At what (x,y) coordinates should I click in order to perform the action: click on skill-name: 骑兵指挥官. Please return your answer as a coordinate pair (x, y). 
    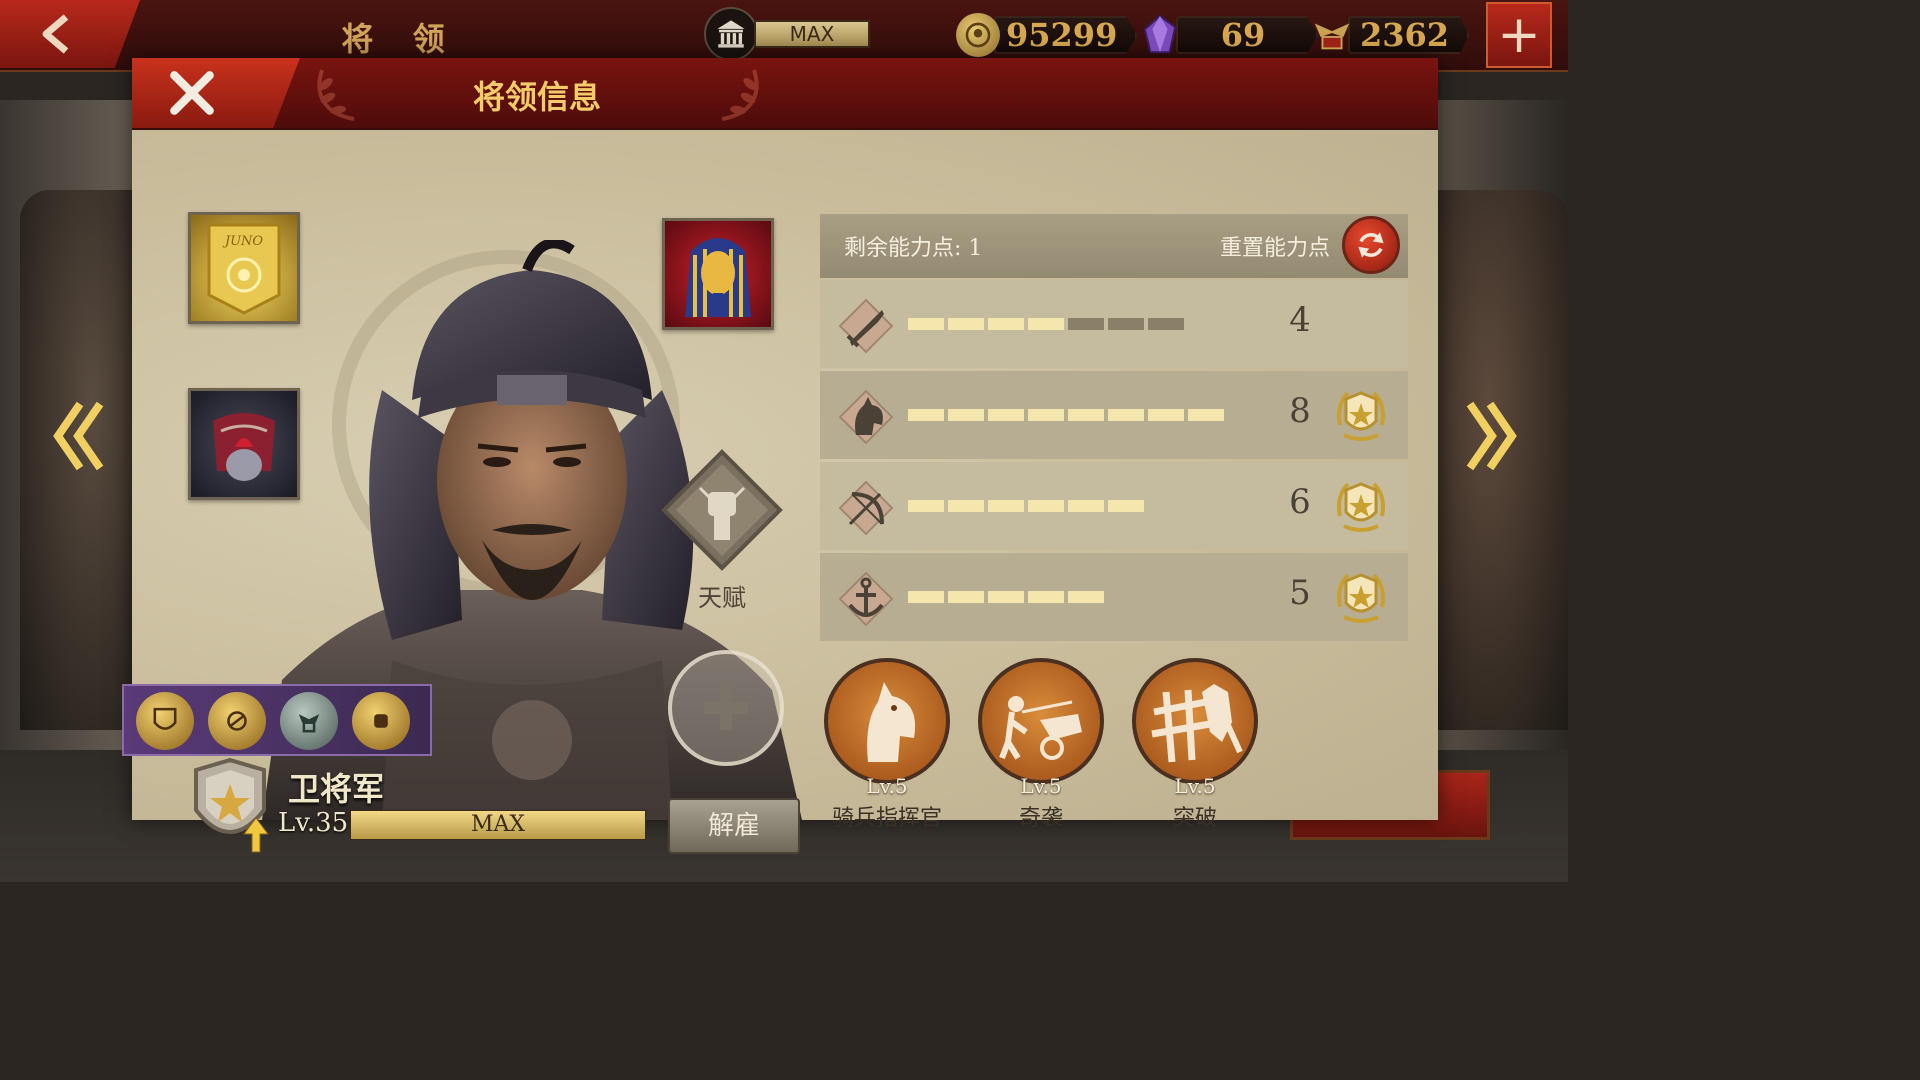
    Looking at the image, I should click on (886, 818).